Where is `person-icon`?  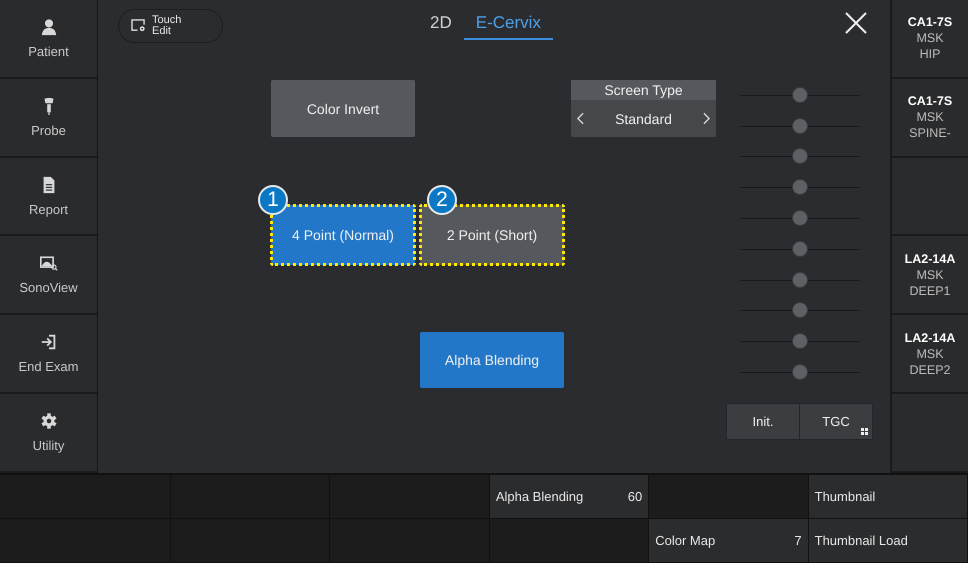 person-icon is located at coordinates (49, 27).